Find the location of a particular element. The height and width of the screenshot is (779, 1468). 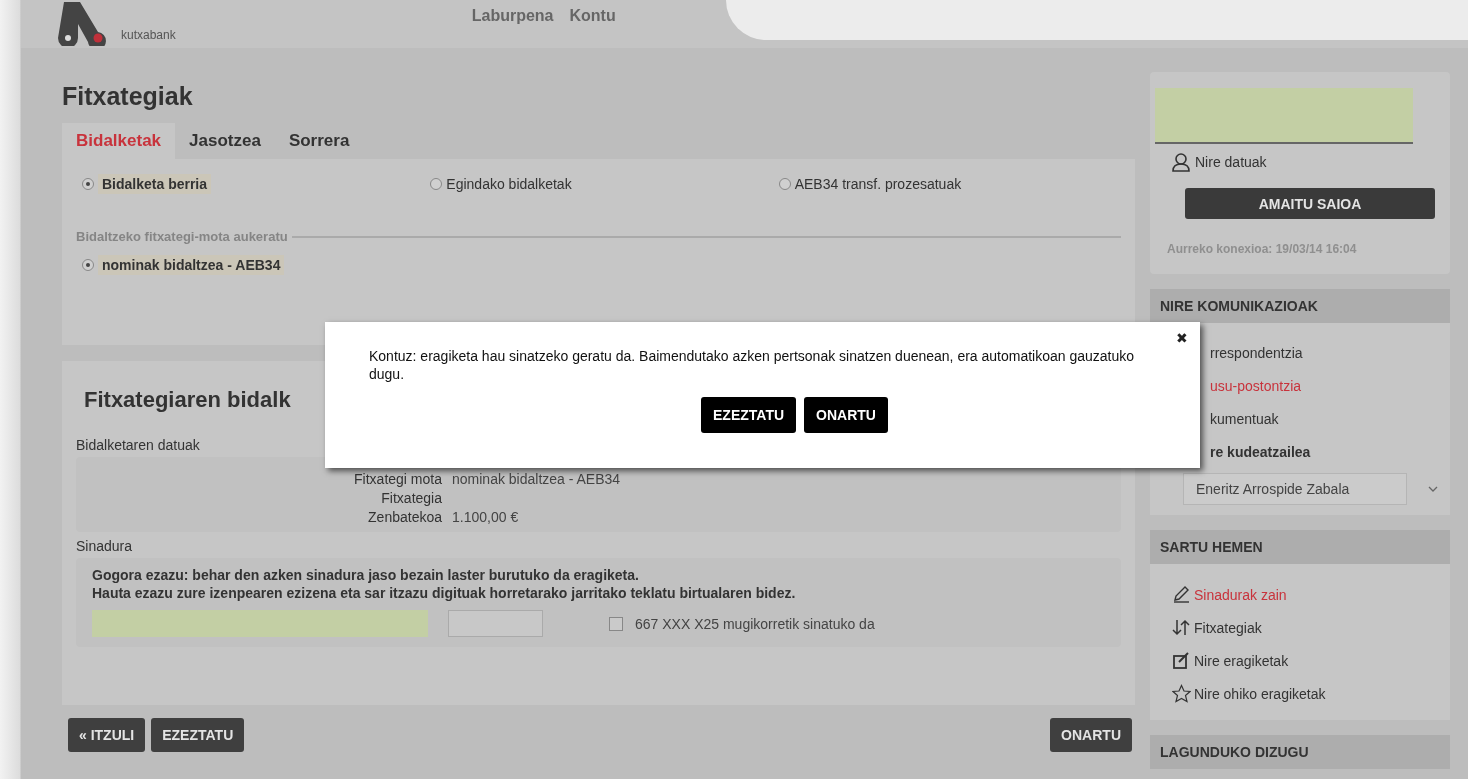

my-data-link: Nire datuak is located at coordinates (1308, 162).